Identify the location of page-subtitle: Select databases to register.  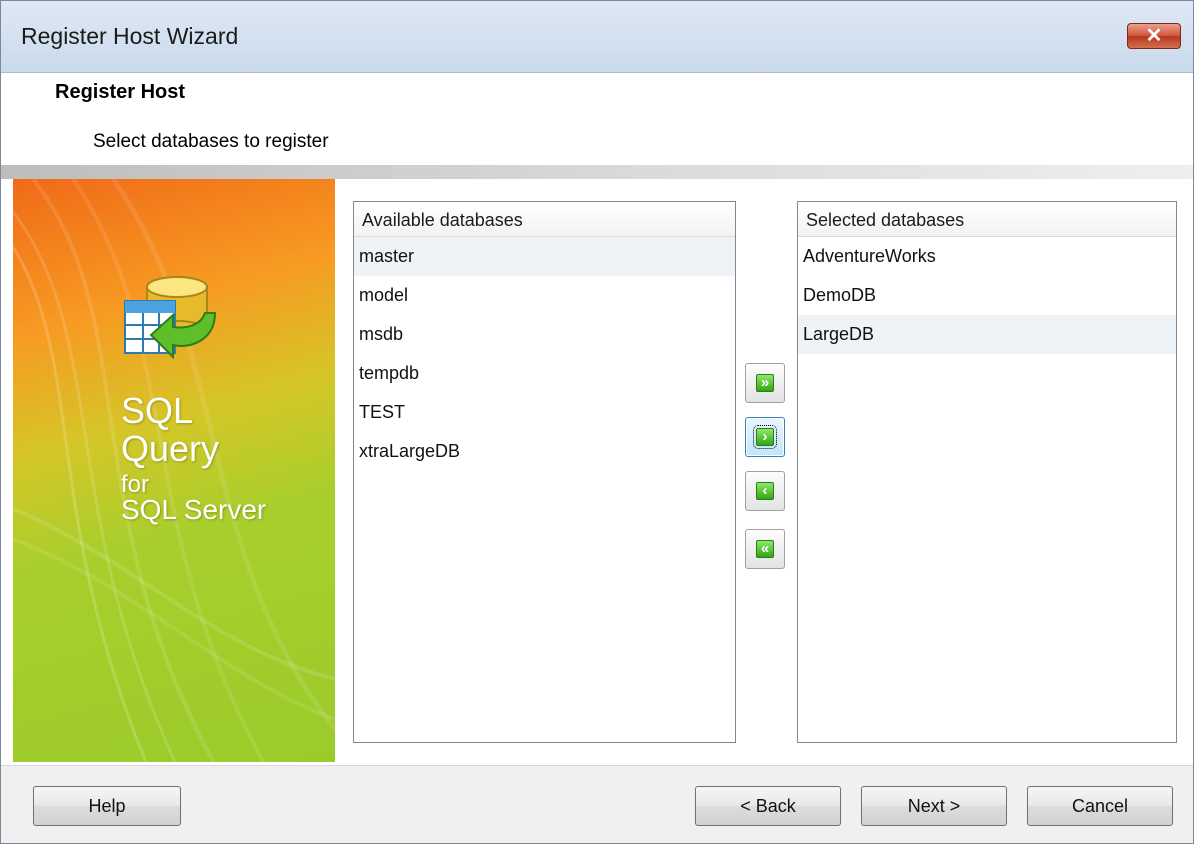
(211, 141).